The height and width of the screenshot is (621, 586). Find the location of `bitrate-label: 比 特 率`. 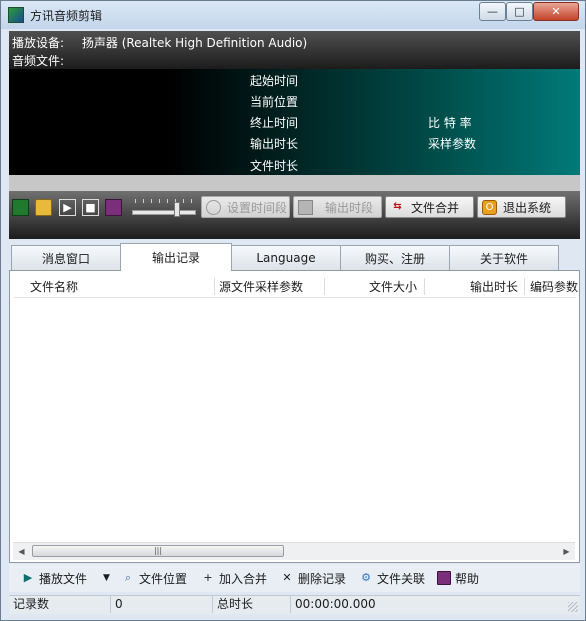

bitrate-label: 比 特 率 is located at coordinates (450, 123).